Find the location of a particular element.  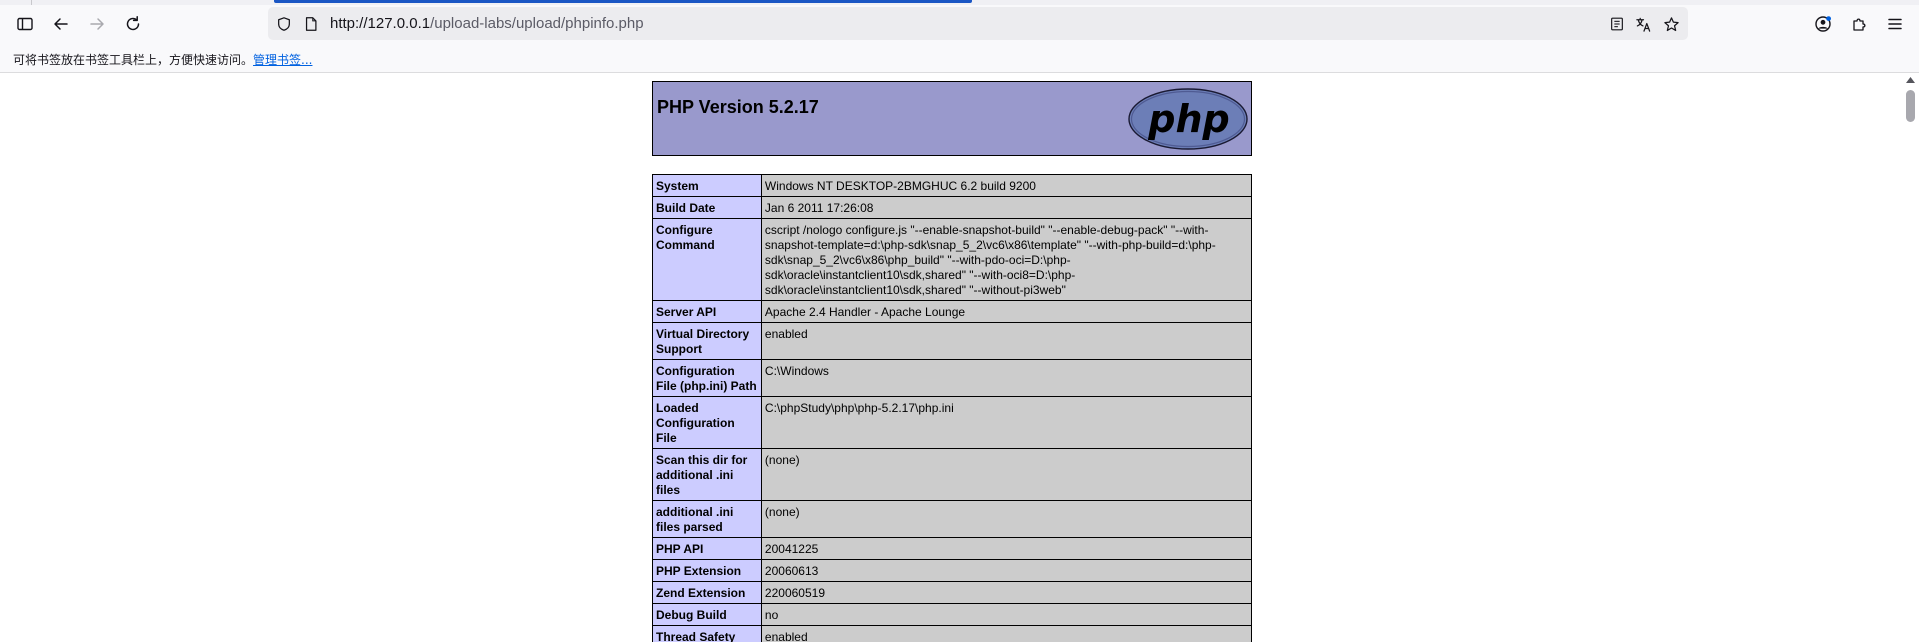

table-row: PHP Extension 20060613 is located at coordinates (952, 570).